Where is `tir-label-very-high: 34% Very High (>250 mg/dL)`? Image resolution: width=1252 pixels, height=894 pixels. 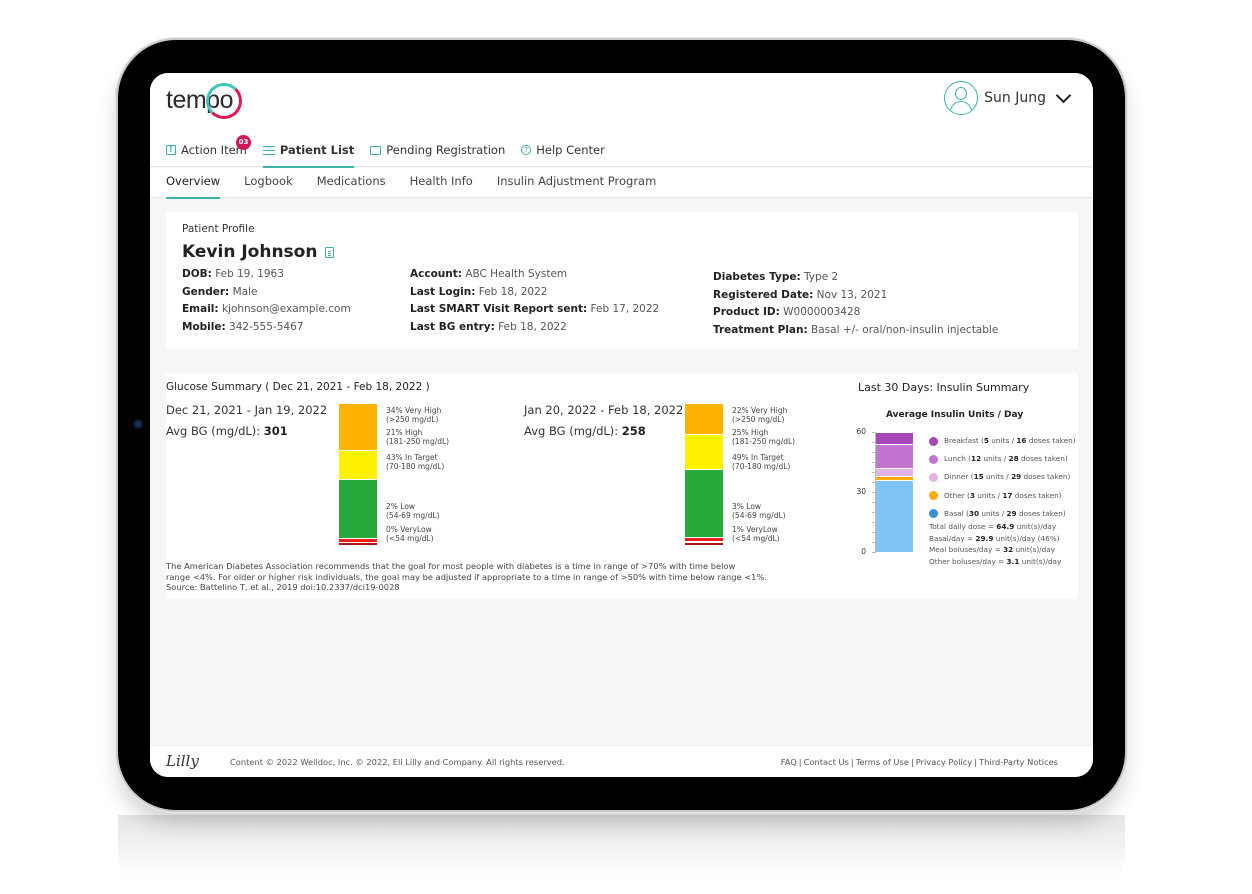 tir-label-very-high: 34% Very High (>250 mg/dL) is located at coordinates (414, 415).